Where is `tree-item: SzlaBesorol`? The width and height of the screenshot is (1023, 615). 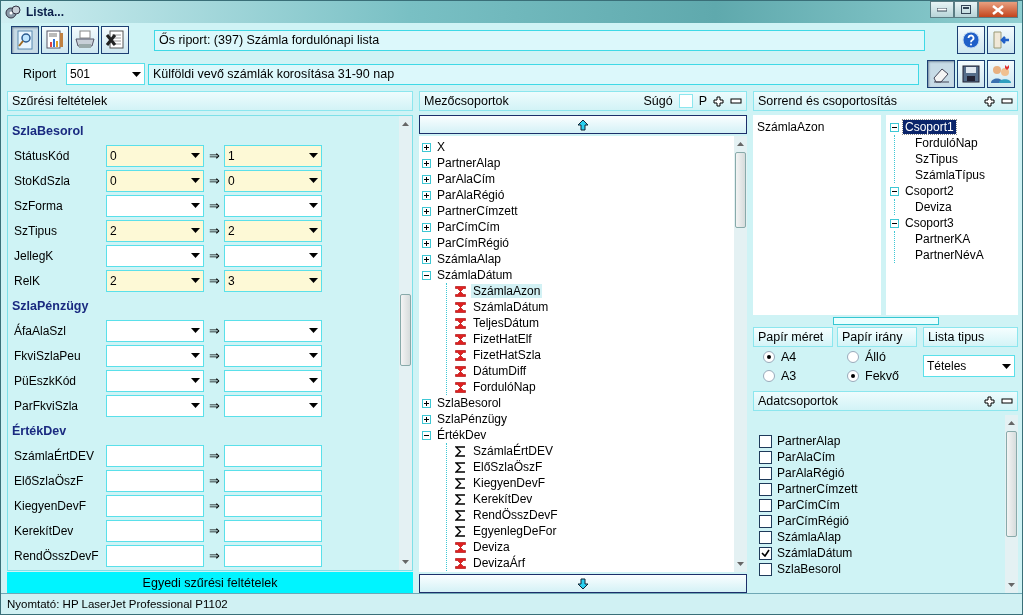 tree-item: SzlaBesorol is located at coordinates (469, 403).